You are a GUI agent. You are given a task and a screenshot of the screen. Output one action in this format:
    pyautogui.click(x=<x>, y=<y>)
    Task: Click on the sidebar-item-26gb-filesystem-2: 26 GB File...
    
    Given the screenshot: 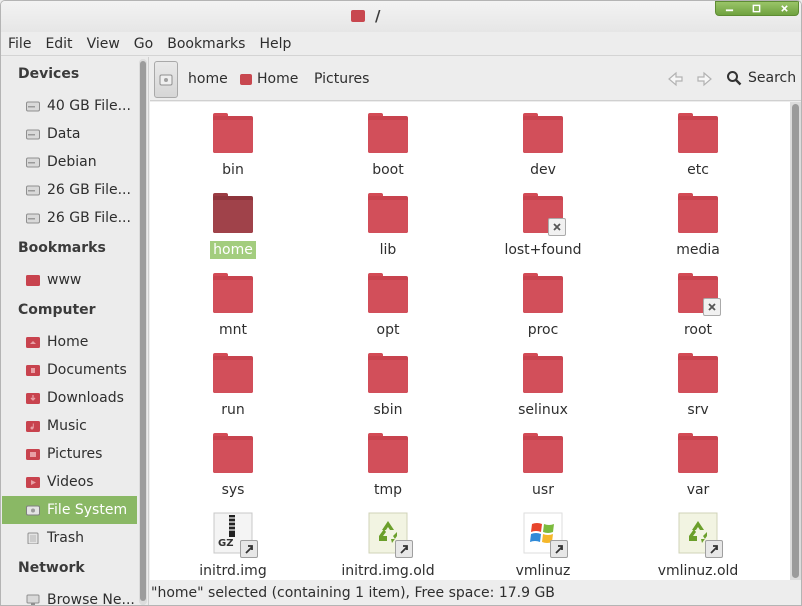 What is the action you would take?
    pyautogui.click(x=69, y=218)
    